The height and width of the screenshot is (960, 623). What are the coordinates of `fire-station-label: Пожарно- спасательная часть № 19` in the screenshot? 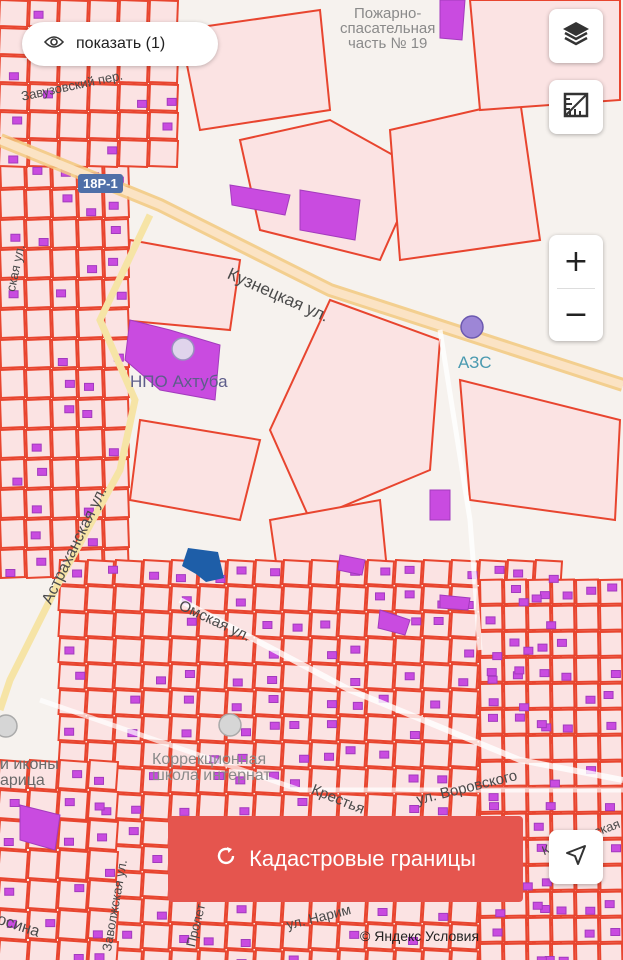 It's located at (388, 28).